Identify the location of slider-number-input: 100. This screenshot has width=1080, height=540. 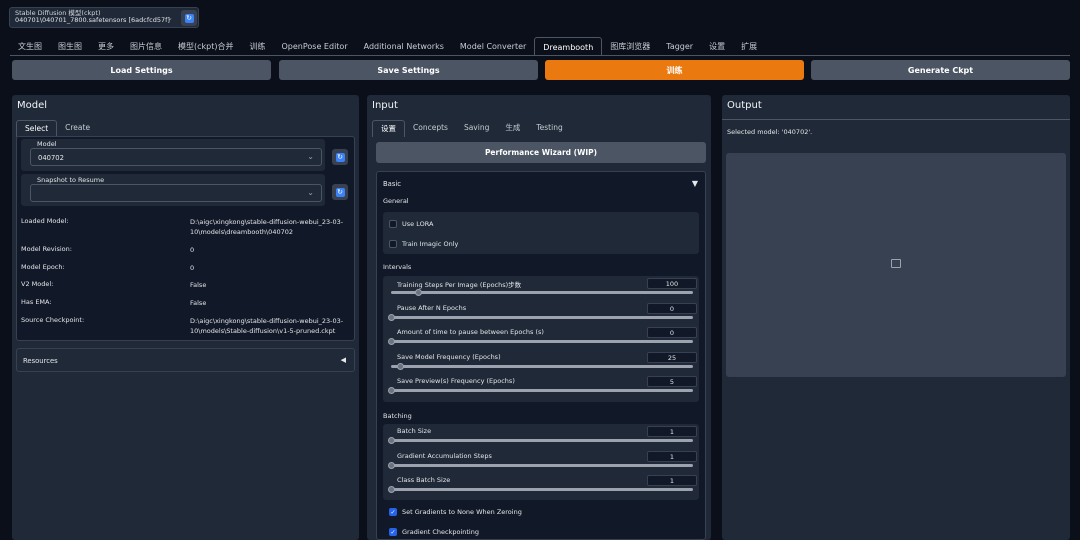
(672, 283).